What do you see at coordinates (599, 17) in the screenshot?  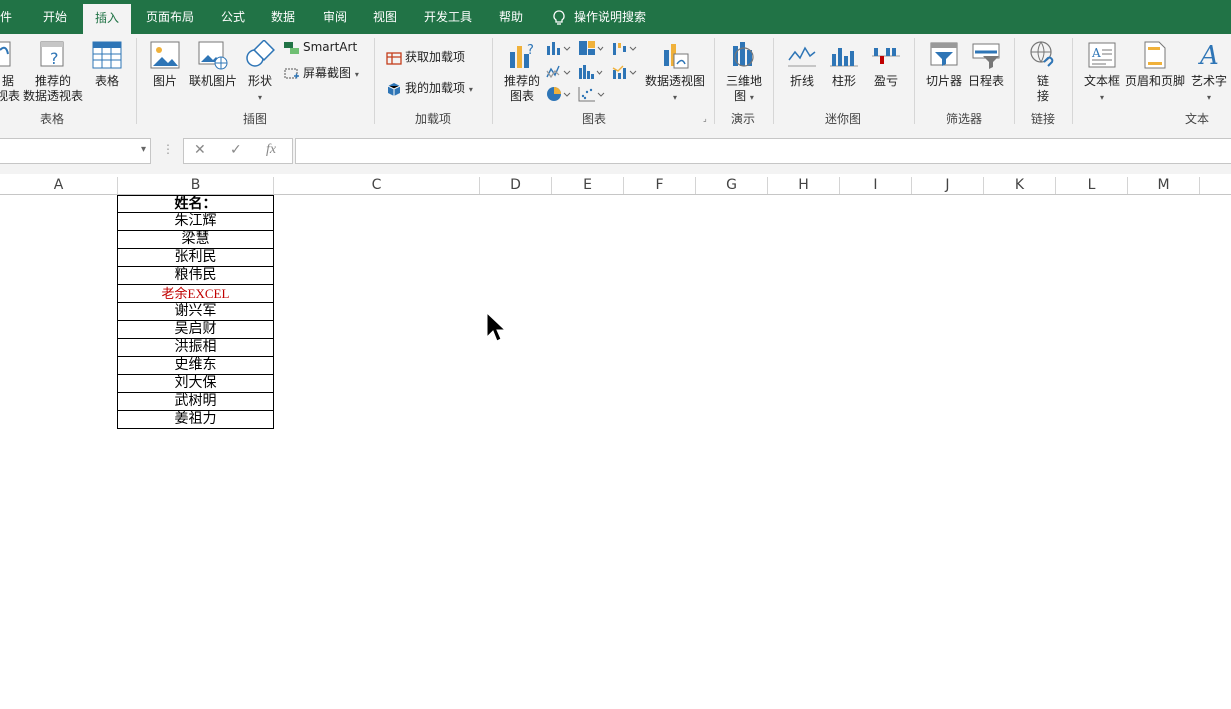 I see `tell-me-search: 操作说明搜索` at bounding box center [599, 17].